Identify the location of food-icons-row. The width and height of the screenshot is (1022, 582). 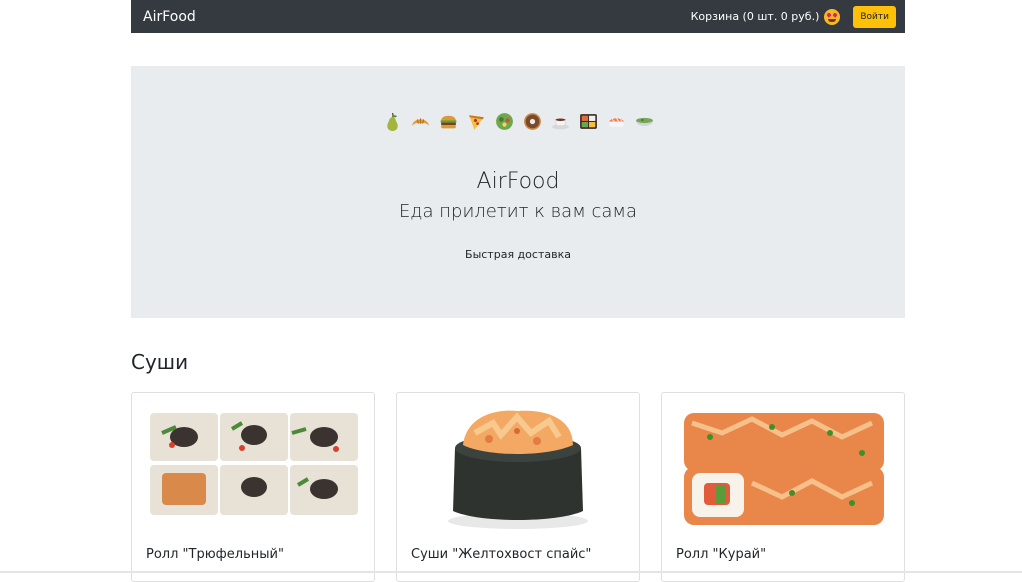
(518, 121).